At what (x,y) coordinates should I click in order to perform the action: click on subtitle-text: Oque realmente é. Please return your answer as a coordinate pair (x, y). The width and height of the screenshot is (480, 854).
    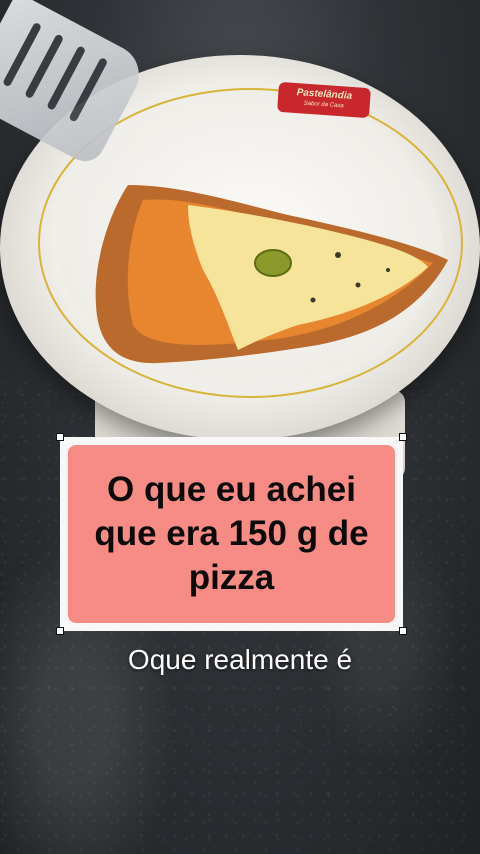
    Looking at the image, I should click on (240, 659).